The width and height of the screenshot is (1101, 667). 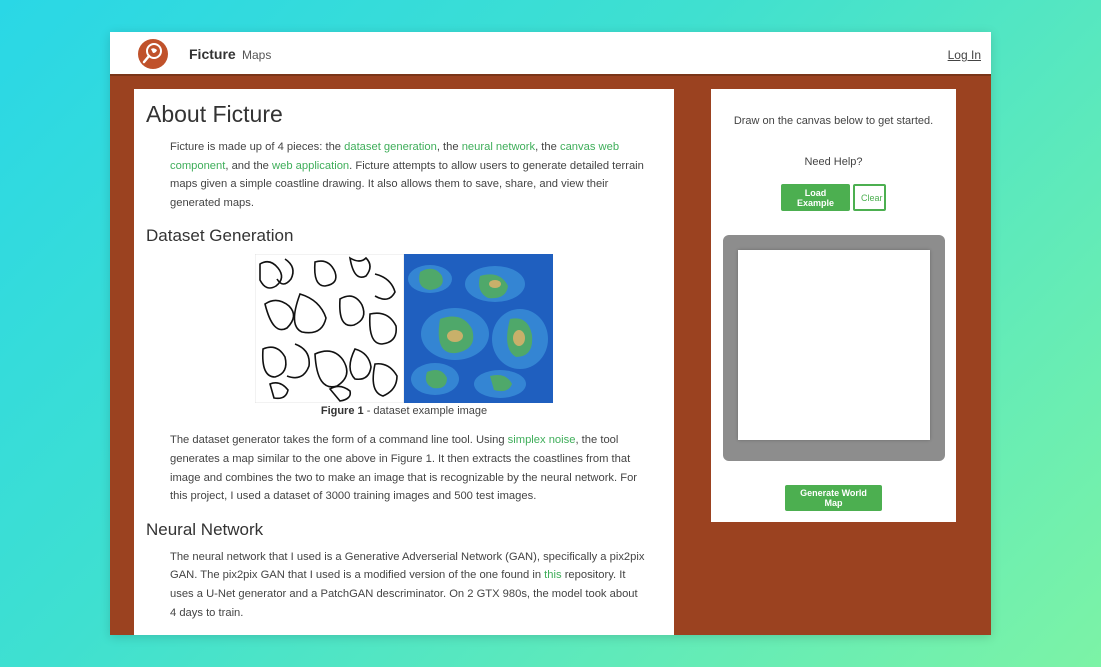 I want to click on intro-text: Ficture is made up of 4 pieces: the, so click(x=257, y=147).